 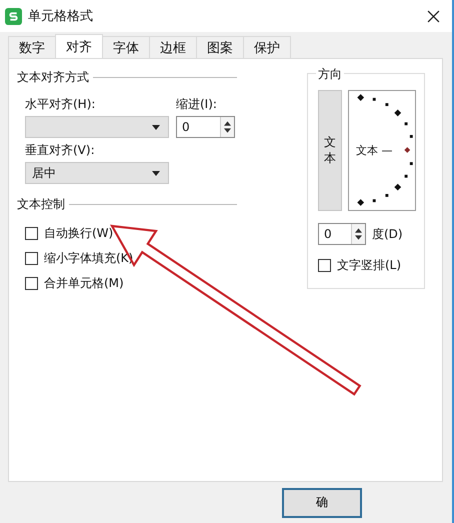 What do you see at coordinates (330, 150) in the screenshot?
I see `vertical-text-button: 文本` at bounding box center [330, 150].